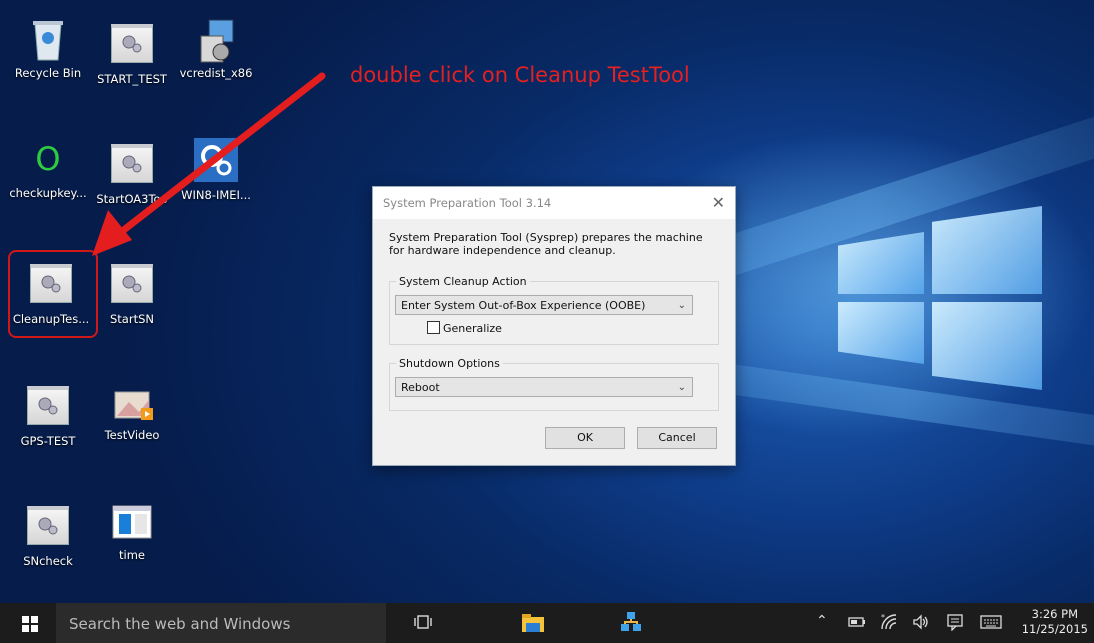  What do you see at coordinates (472, 328) in the screenshot?
I see `generalize-label: Generalize` at bounding box center [472, 328].